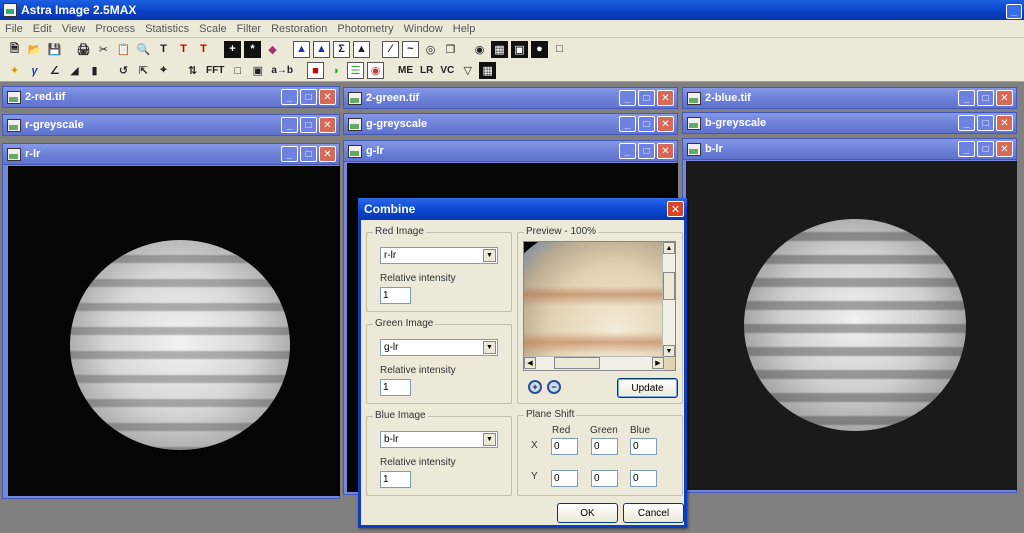  I want to click on graph-icon: ▲, so click(361, 49).